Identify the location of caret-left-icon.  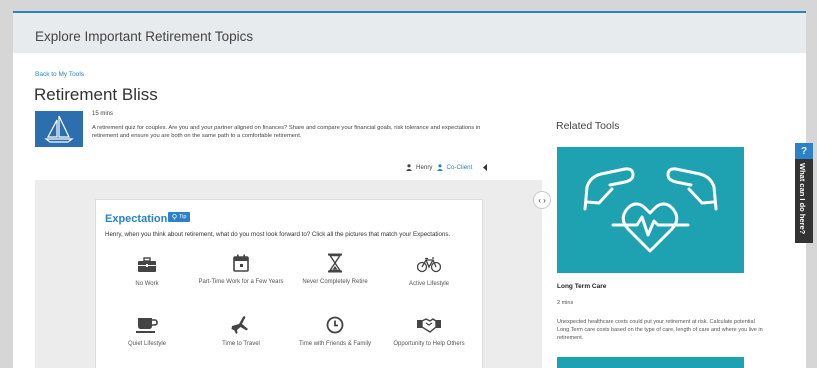
(485, 167).